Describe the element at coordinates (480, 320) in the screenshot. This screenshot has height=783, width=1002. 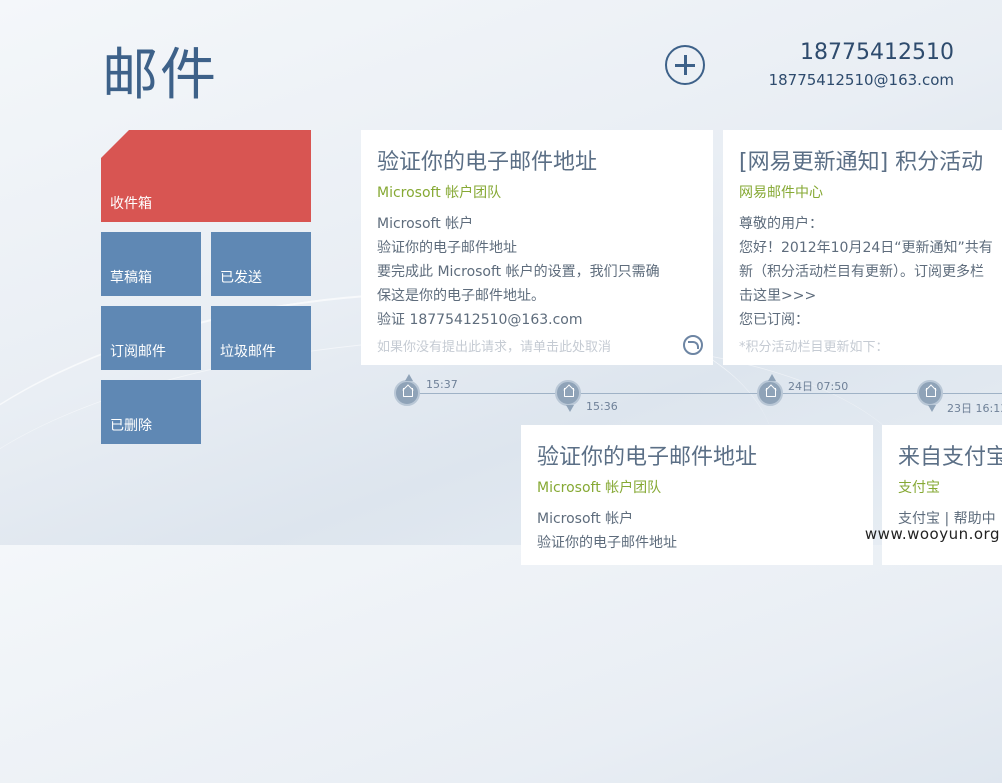
I see `preview-line: 验证 18775412510@163.com` at that location.